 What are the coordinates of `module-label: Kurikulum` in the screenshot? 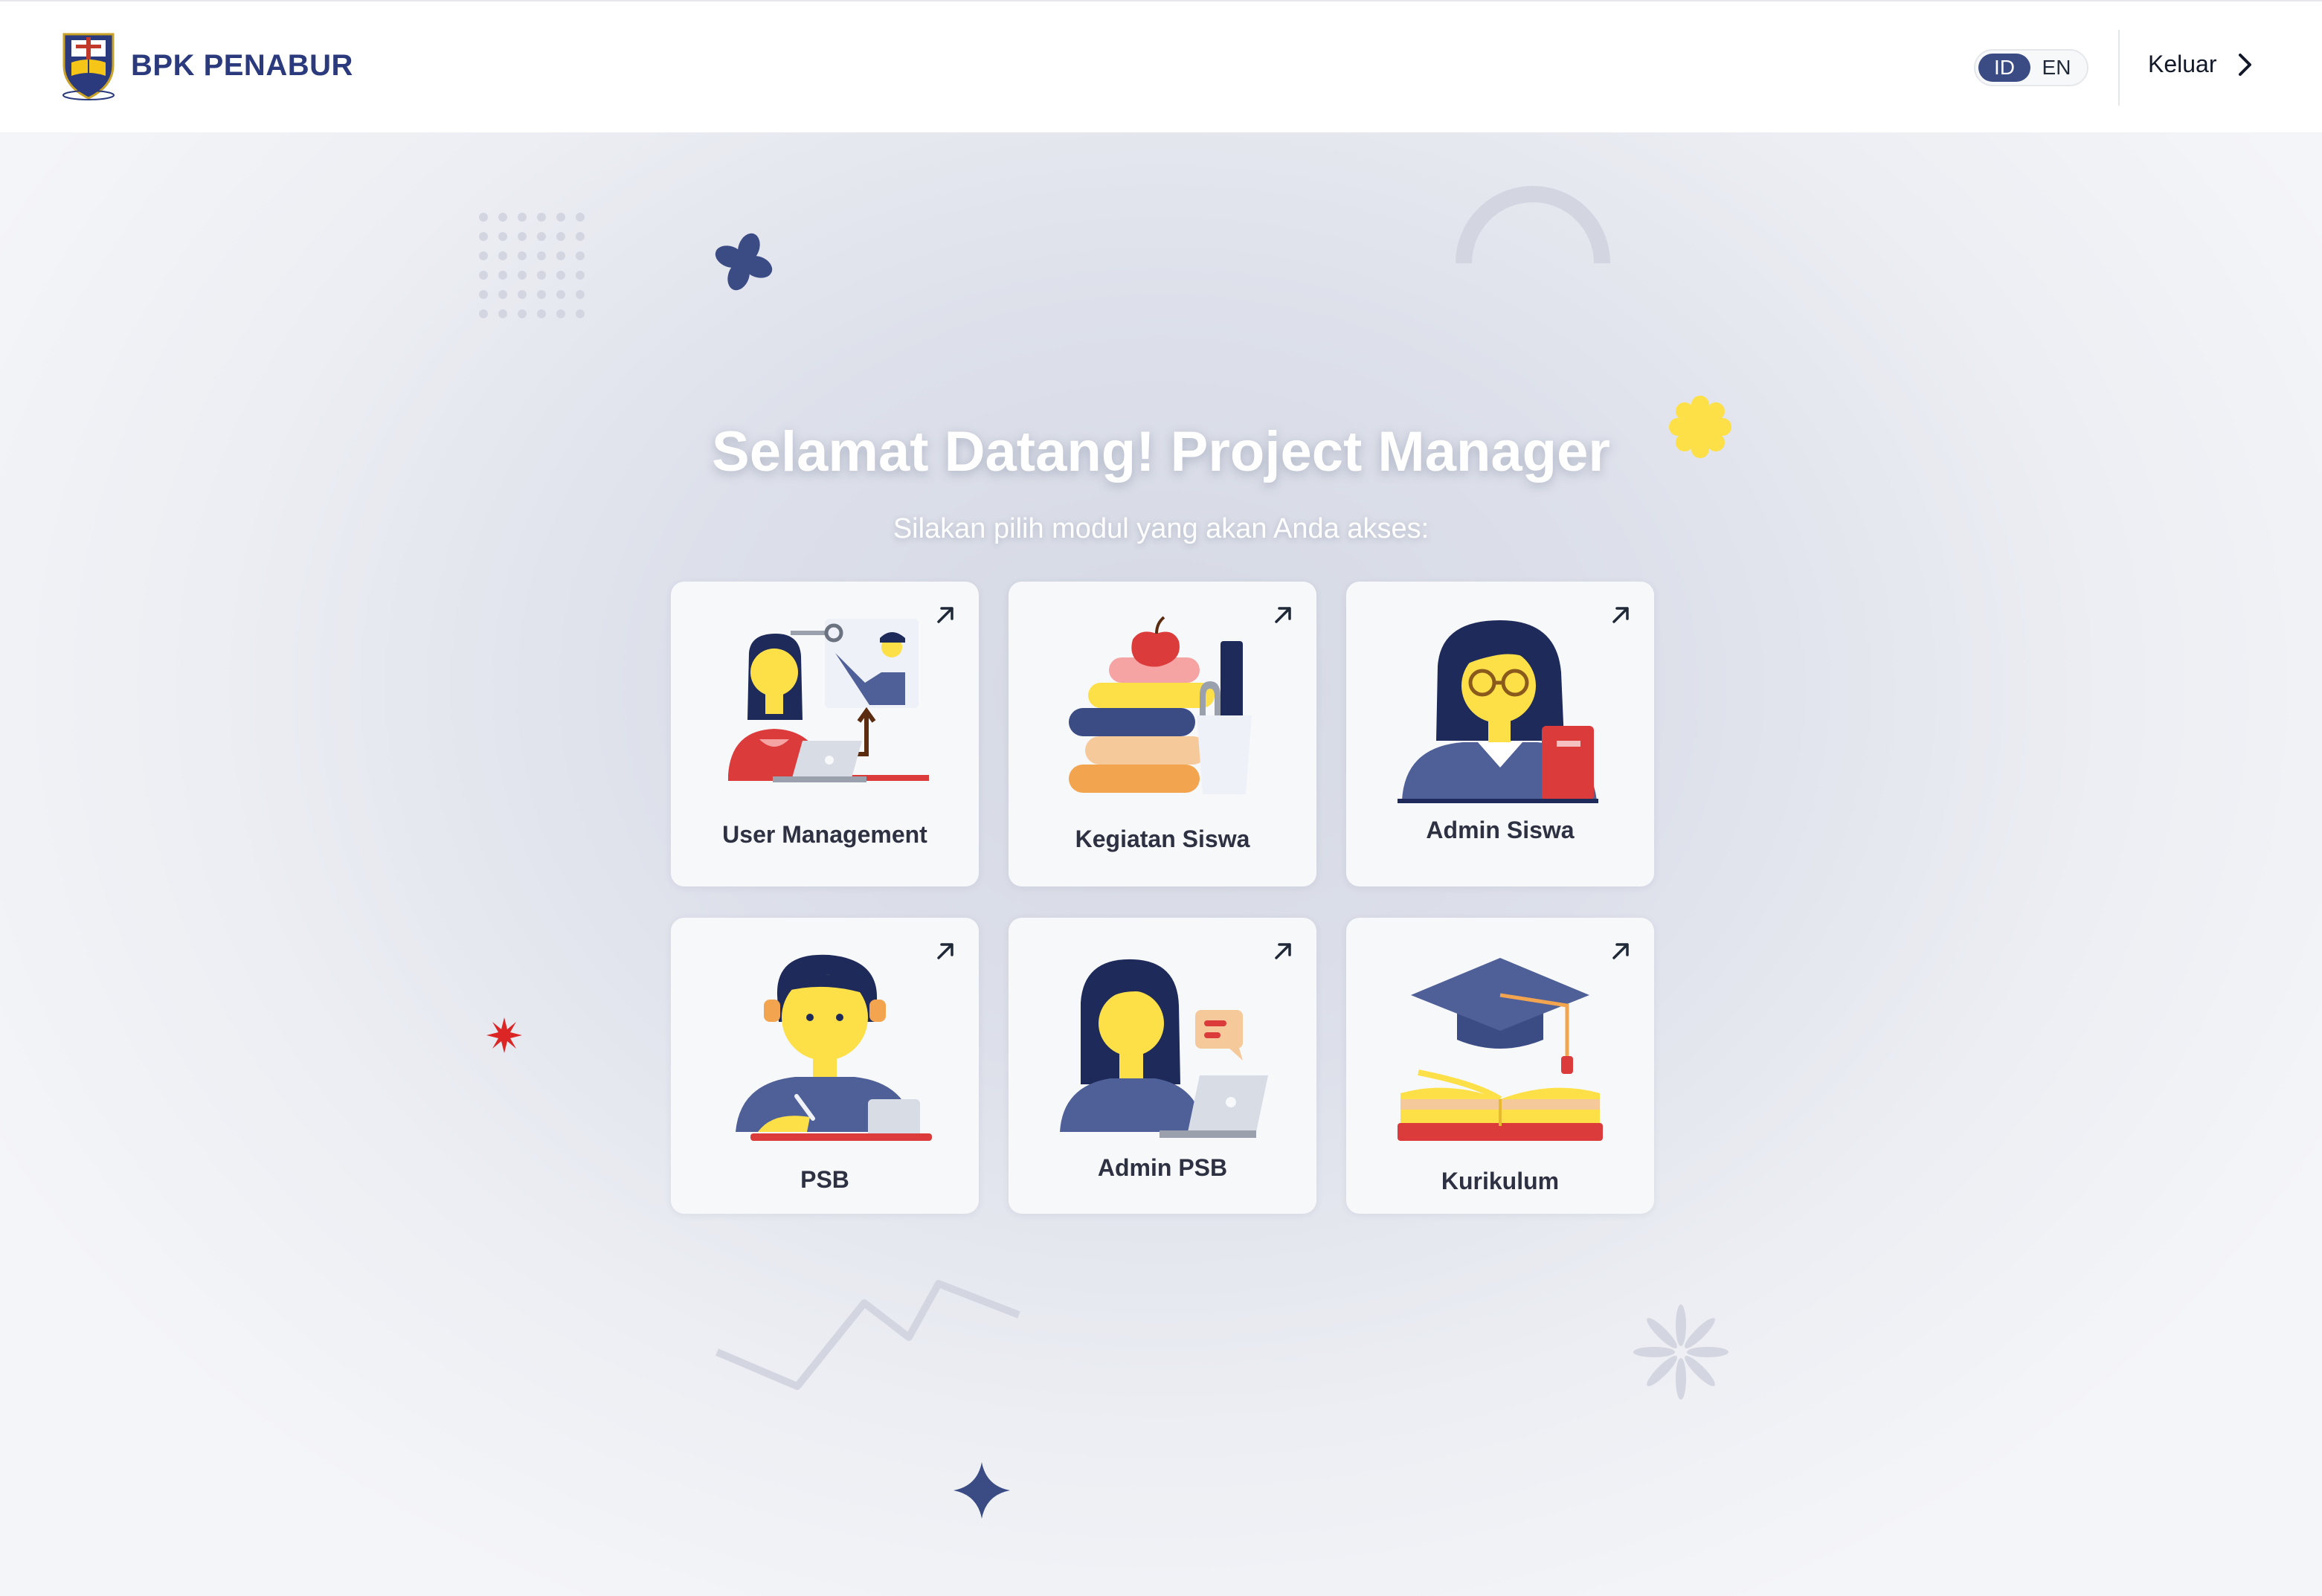 It's located at (1500, 1181).